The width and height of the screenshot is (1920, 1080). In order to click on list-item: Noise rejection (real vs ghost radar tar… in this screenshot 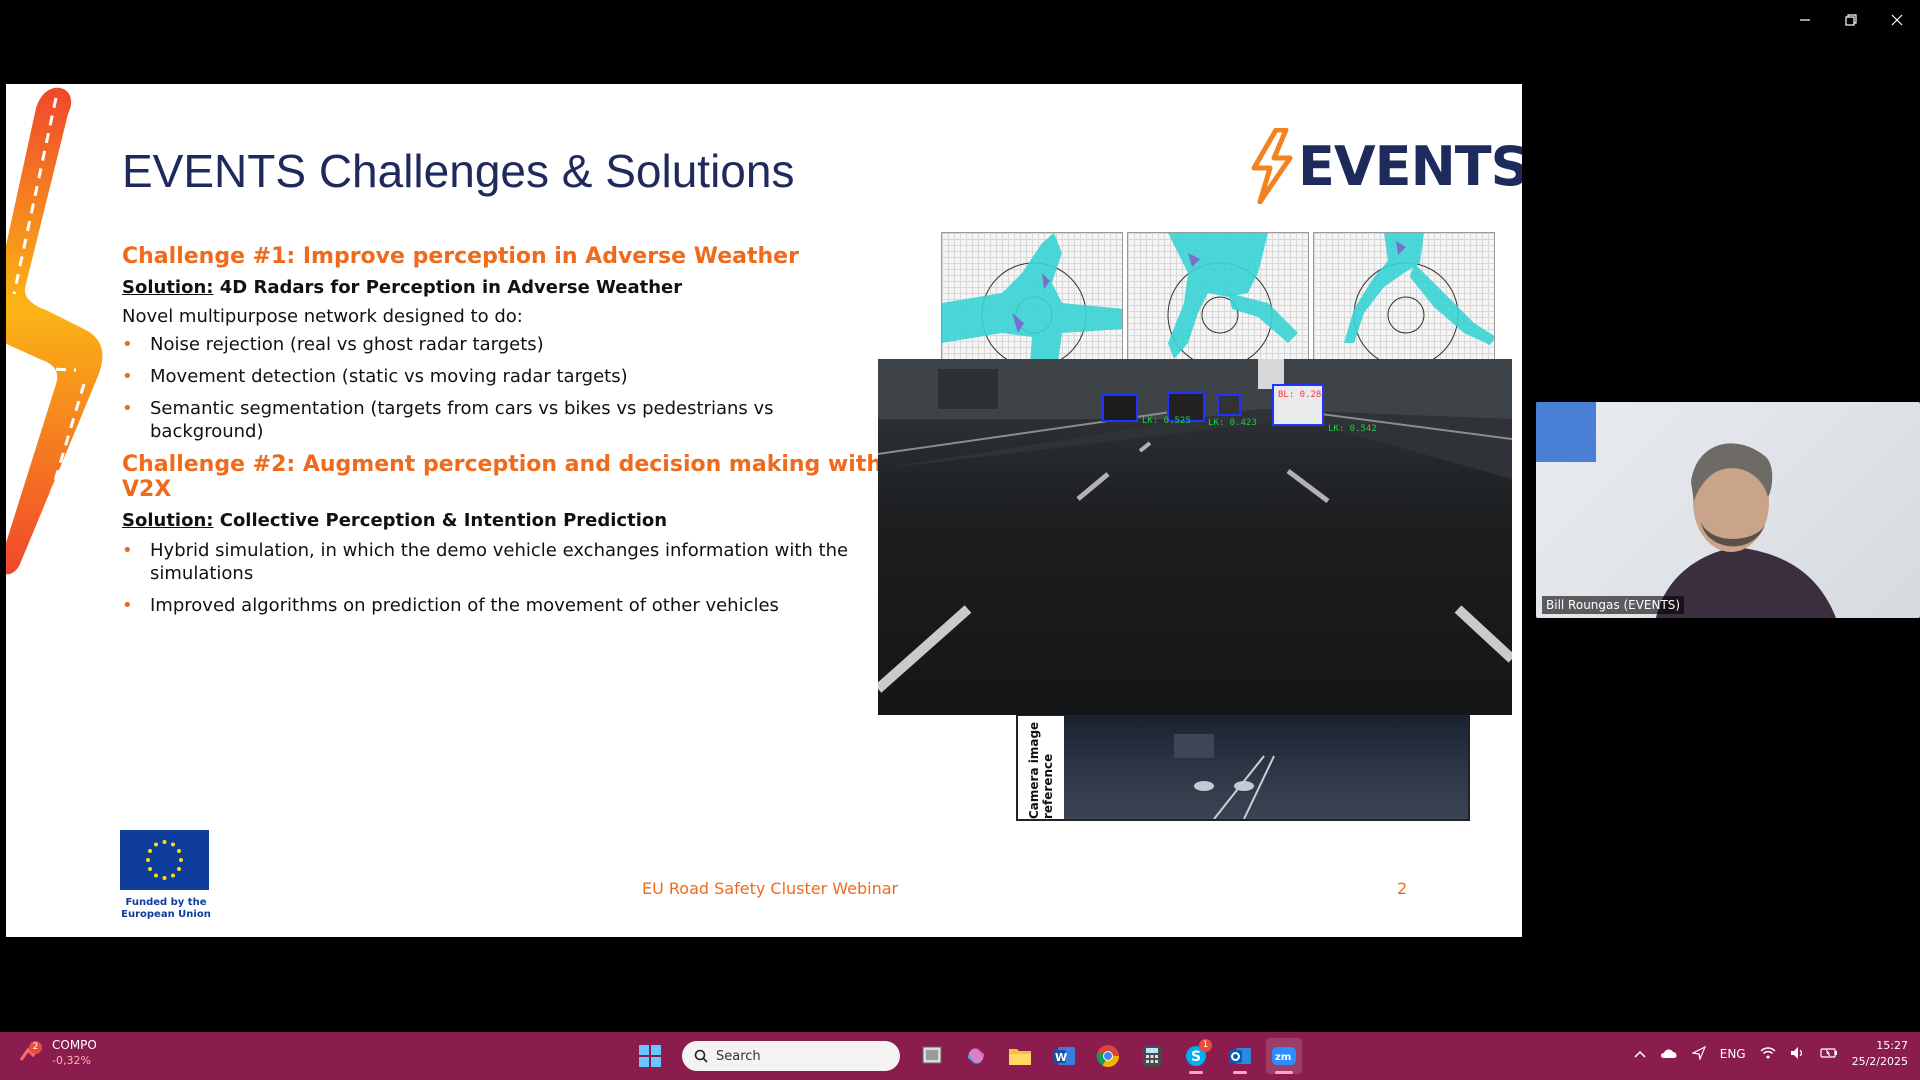, I will do `click(502, 344)`.